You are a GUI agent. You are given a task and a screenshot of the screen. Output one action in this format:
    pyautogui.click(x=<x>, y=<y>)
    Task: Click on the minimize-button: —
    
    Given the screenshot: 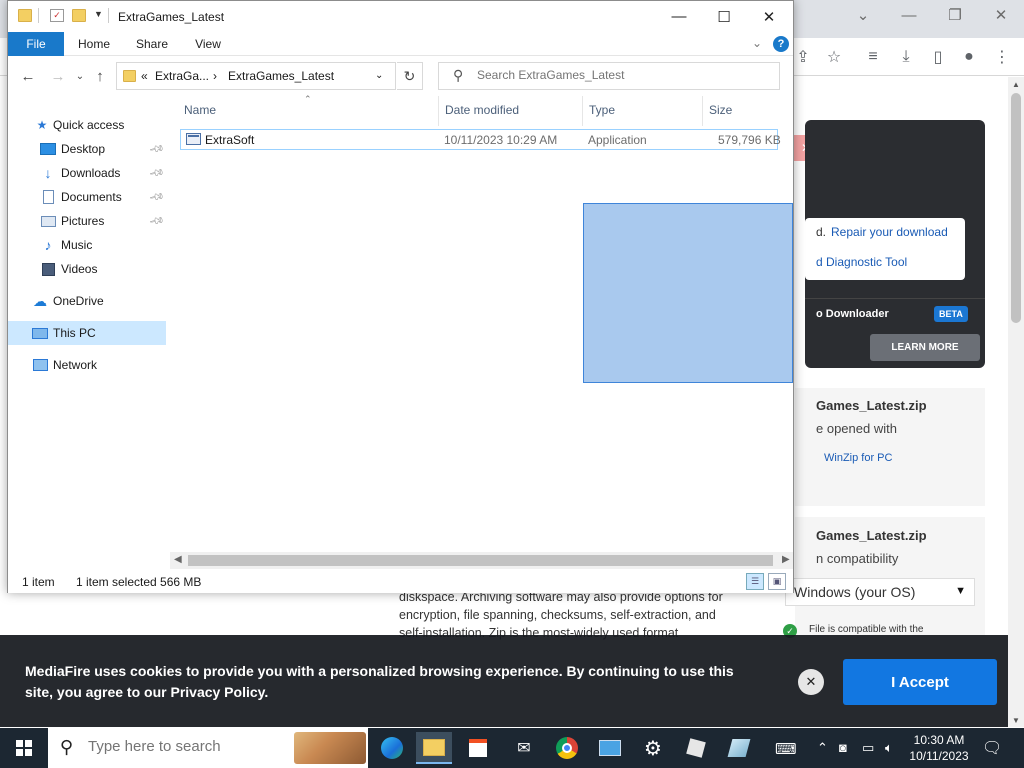 What is the action you would take?
    pyautogui.click(x=679, y=16)
    